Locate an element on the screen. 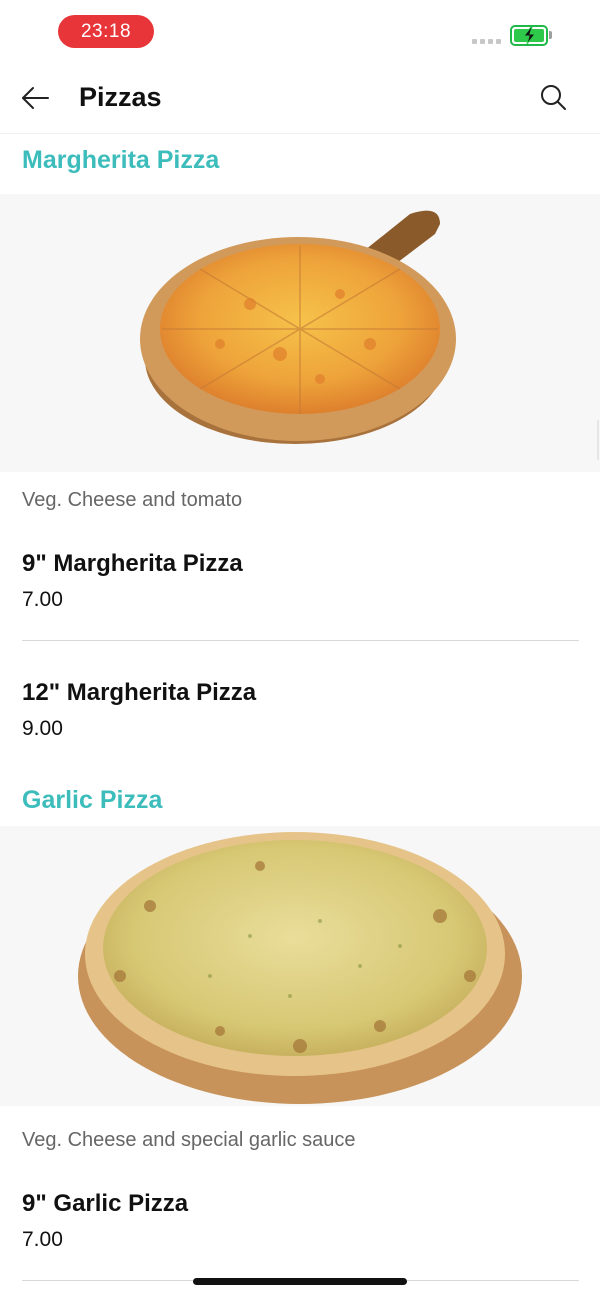 The width and height of the screenshot is (600, 1298). battery-icon is located at coordinates (529, 35).